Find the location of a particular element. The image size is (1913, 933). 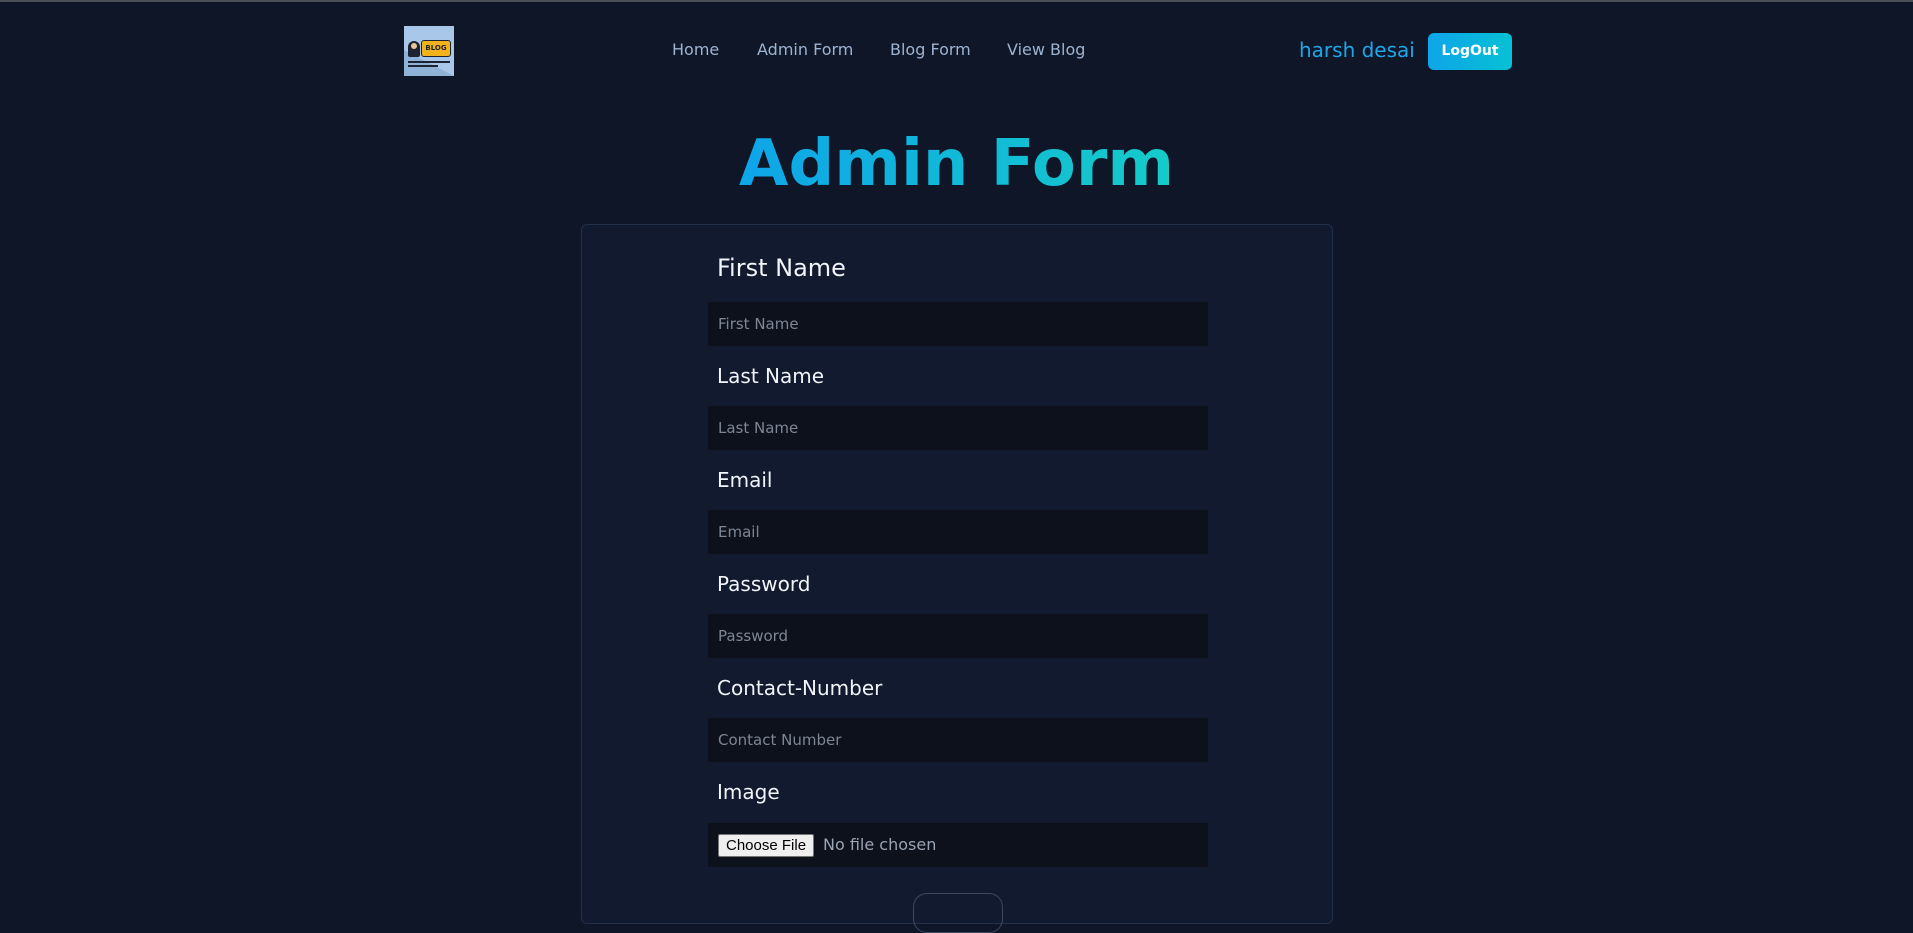

email-label: Email is located at coordinates (745, 480).